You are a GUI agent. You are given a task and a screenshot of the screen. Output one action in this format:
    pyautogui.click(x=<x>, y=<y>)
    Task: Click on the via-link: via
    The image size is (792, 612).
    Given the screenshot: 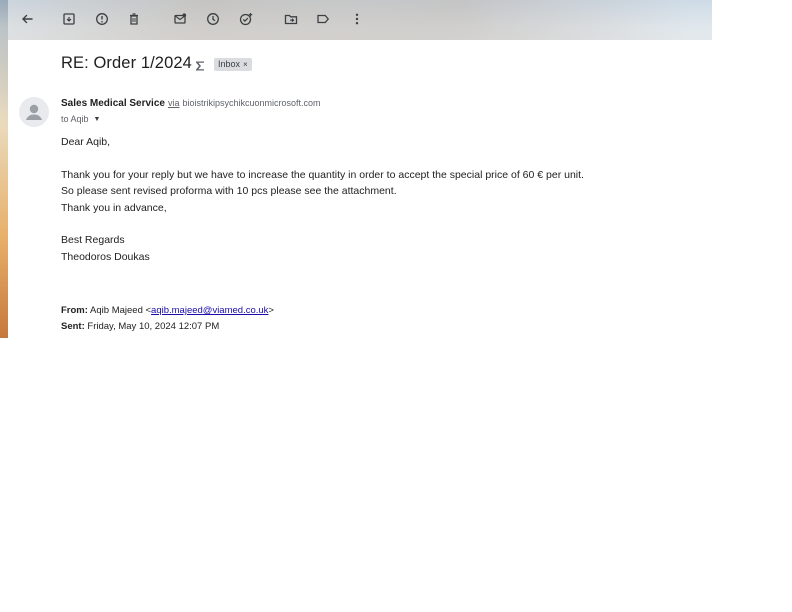 What is the action you would take?
    pyautogui.click(x=174, y=103)
    